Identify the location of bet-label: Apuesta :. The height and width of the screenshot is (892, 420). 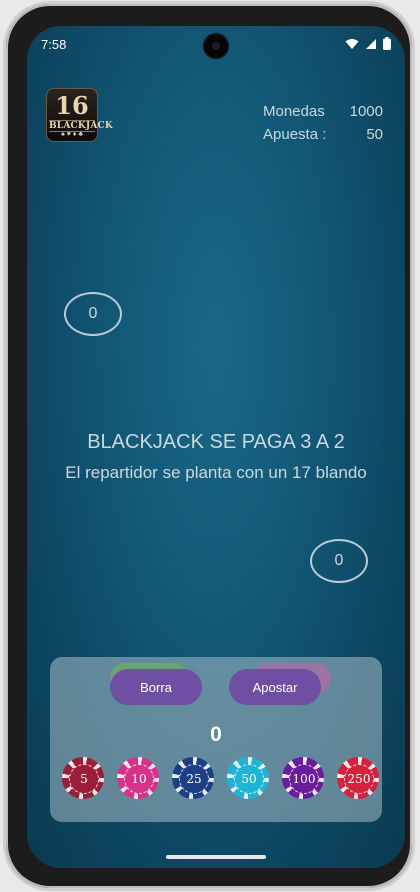
(295, 134).